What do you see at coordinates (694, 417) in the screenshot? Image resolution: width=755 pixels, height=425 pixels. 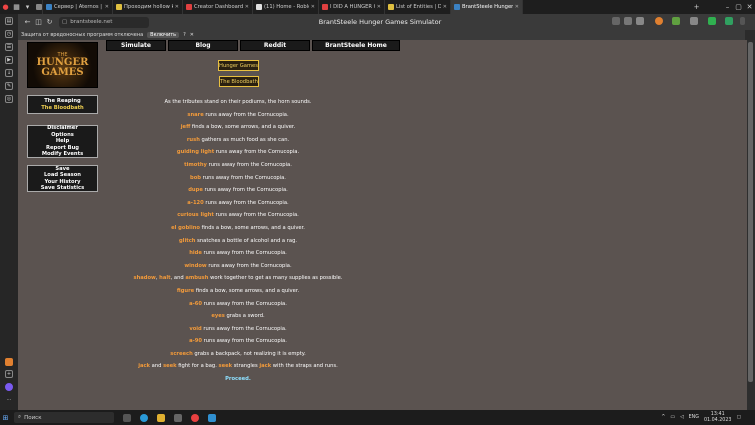 I see `keyboard-language: ENG` at bounding box center [694, 417].